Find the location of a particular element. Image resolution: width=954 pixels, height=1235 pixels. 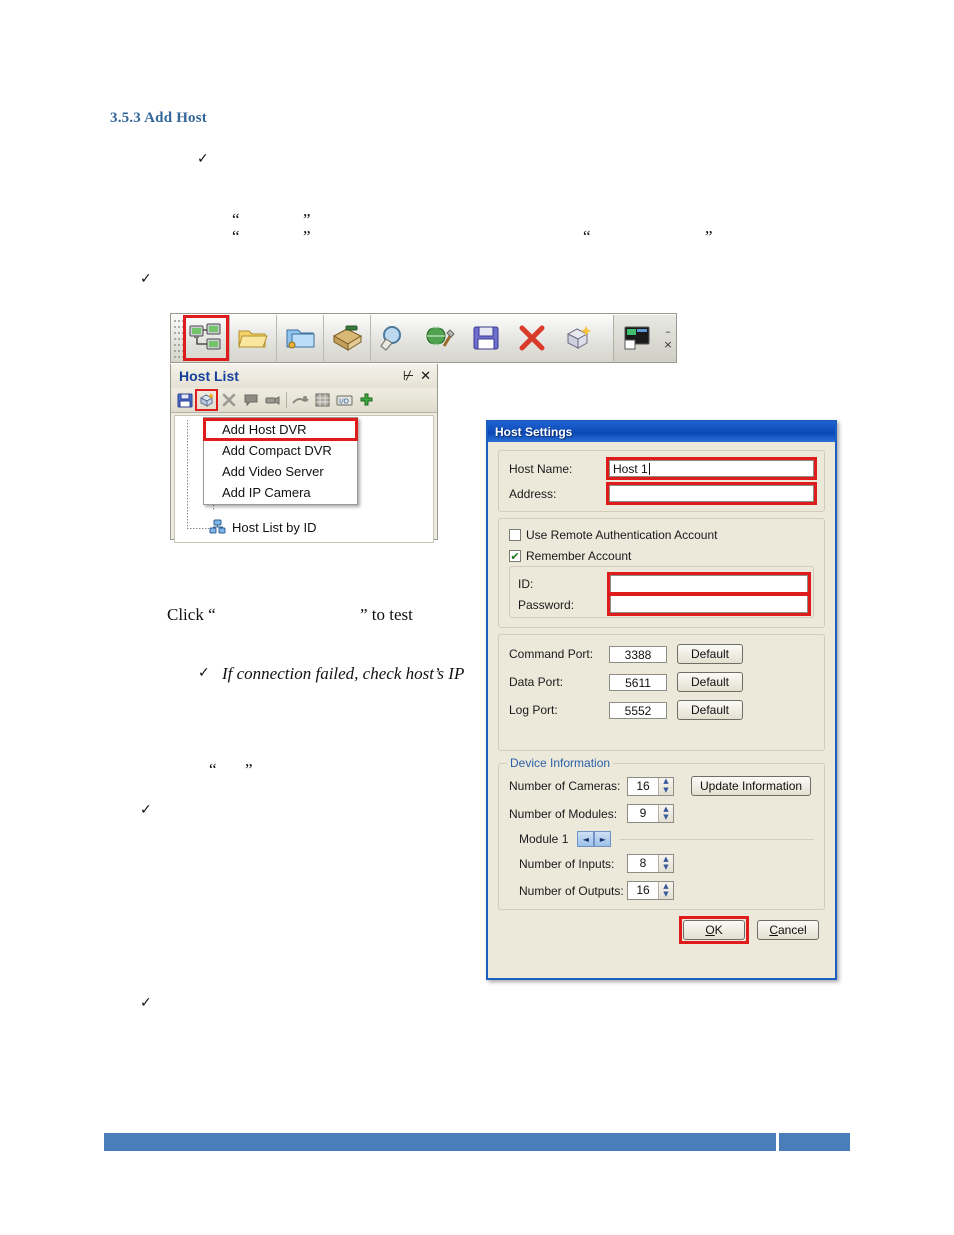

message-icon is located at coordinates (250, 400).